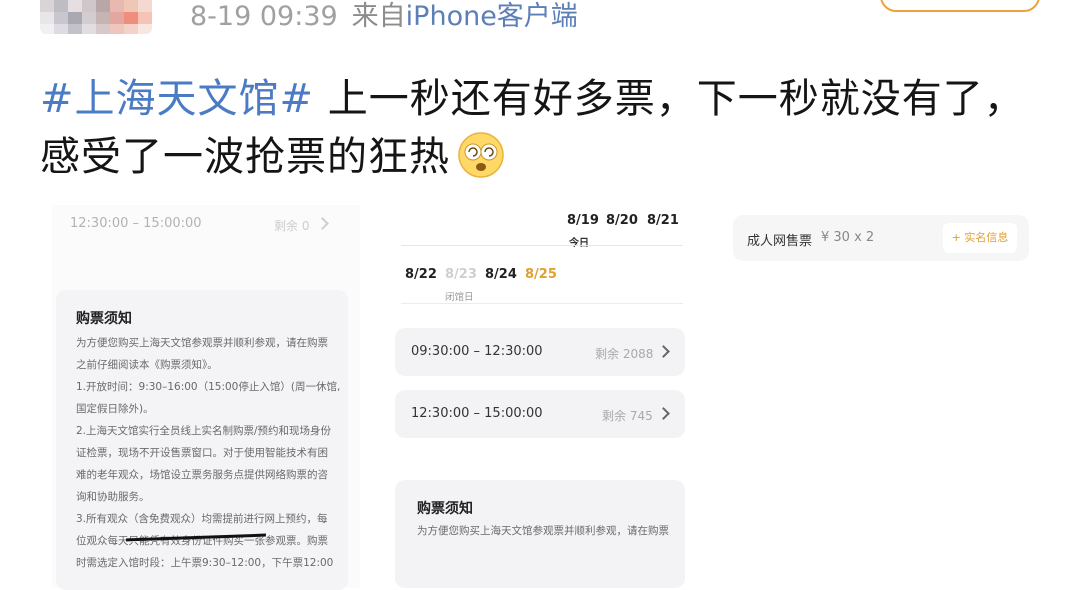  I want to click on notice-title: 购票须知, so click(445, 509).